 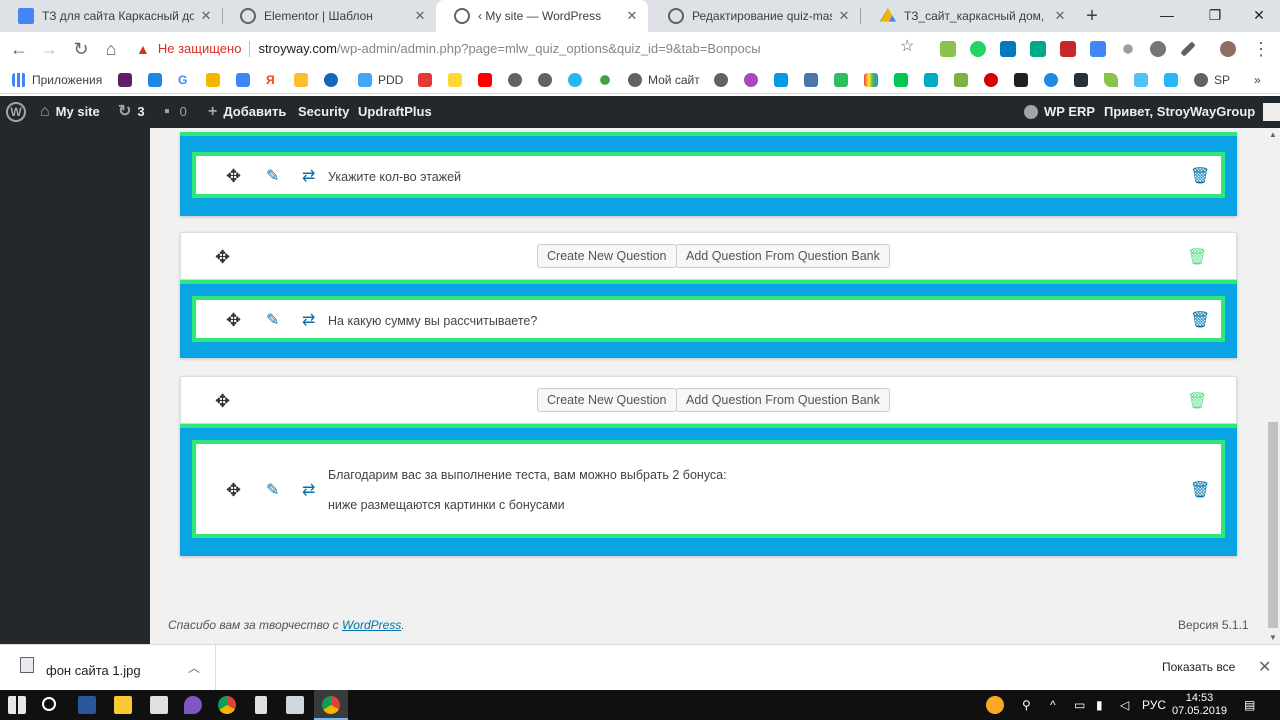 What do you see at coordinates (1188, 49) in the screenshot?
I see `eyedropper-icon` at bounding box center [1188, 49].